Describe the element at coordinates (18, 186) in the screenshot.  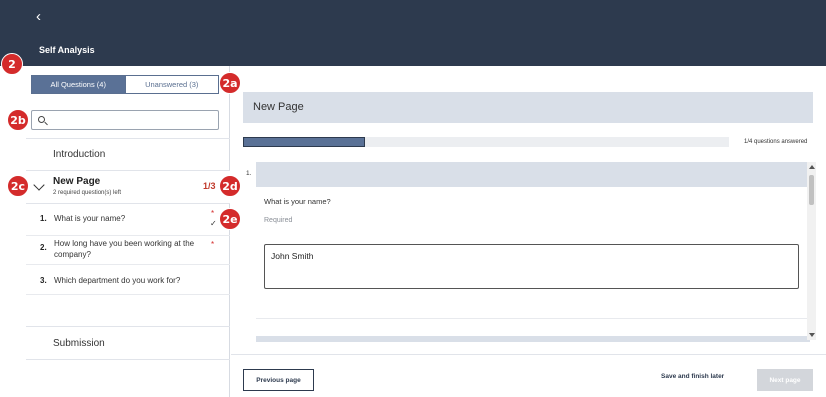
I see `callout-badge-2c: 2c` at that location.